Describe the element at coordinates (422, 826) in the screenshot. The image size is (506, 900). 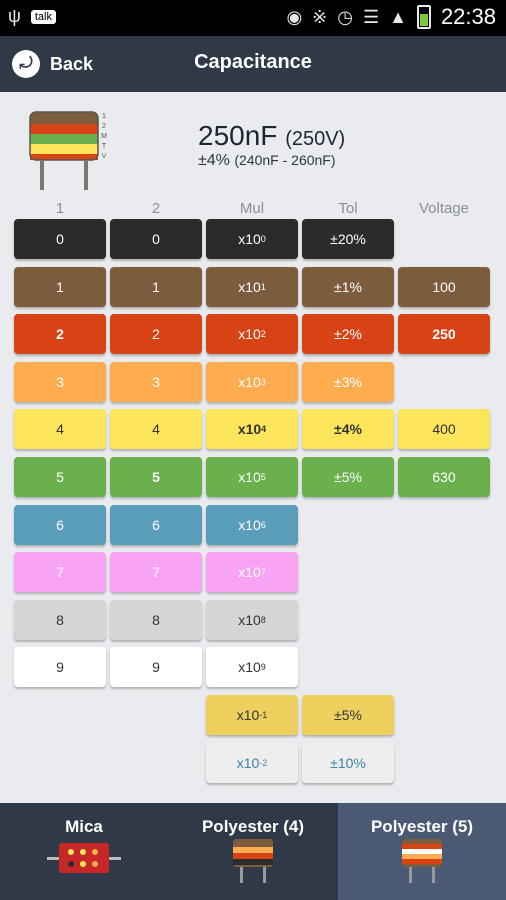
I see `tab-polyester-5-label: Polyester (5)` at that location.